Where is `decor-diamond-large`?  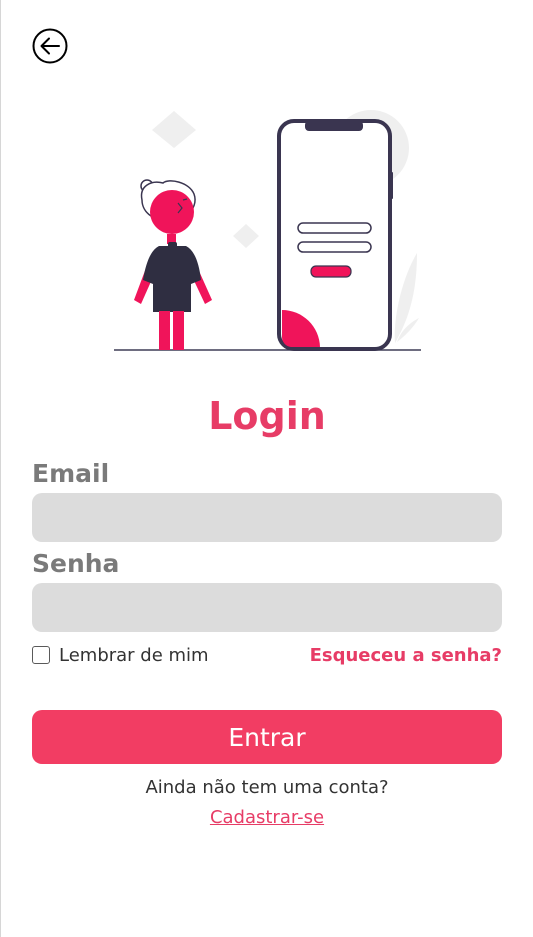 decor-diamond-large is located at coordinates (174, 129).